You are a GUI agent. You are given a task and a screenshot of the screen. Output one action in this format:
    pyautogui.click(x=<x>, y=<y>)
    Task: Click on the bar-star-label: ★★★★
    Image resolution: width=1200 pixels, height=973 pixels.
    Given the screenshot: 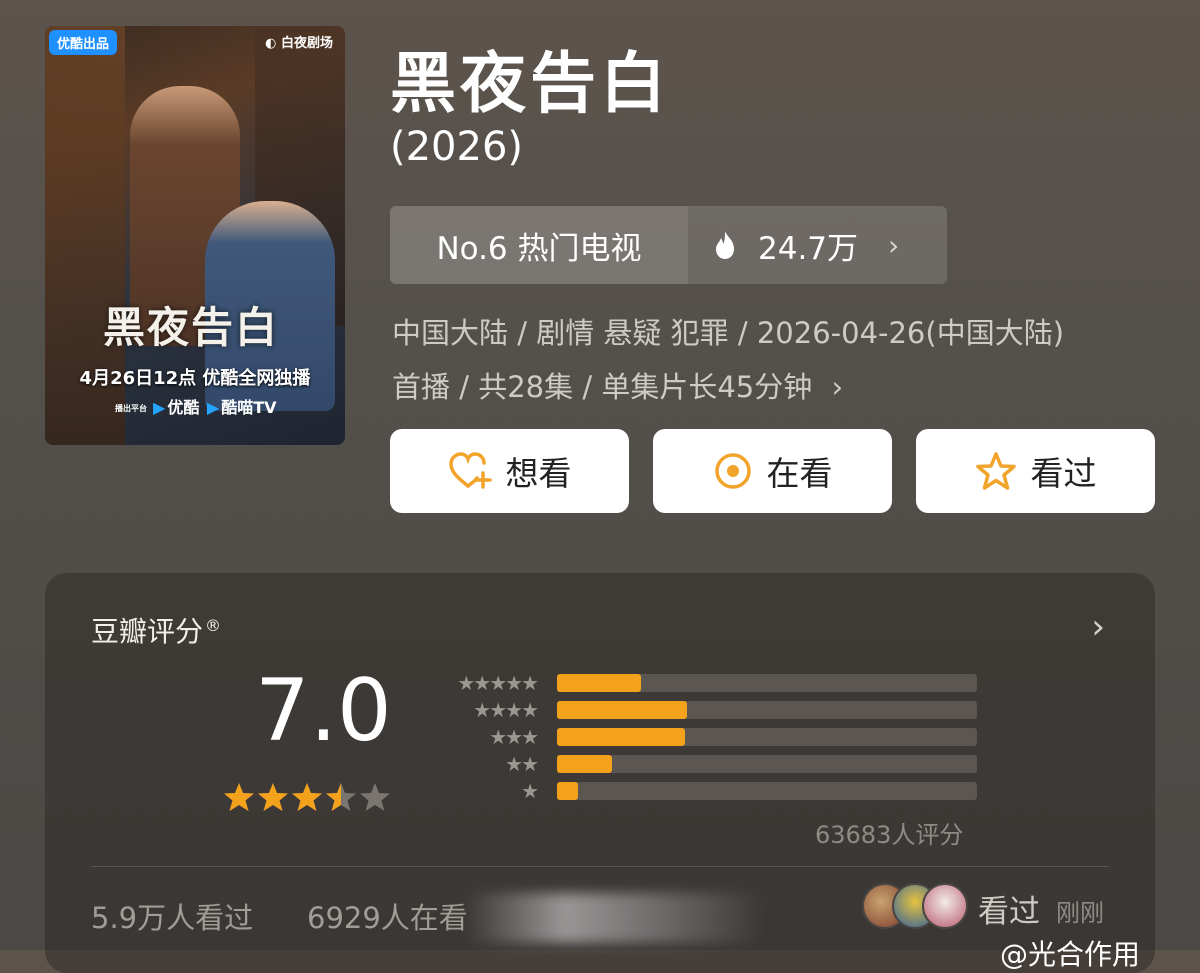 What is the action you would take?
    pyautogui.click(x=506, y=710)
    